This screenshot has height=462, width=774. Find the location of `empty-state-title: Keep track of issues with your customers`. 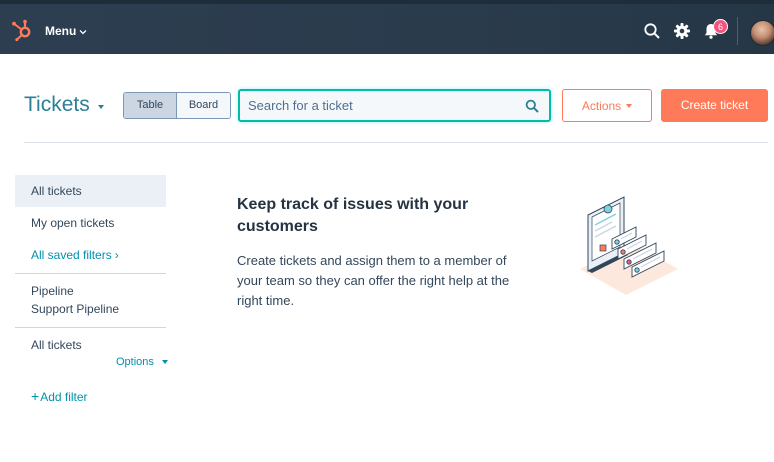

empty-state-title: Keep track of issues with your customers is located at coordinates (353, 215).